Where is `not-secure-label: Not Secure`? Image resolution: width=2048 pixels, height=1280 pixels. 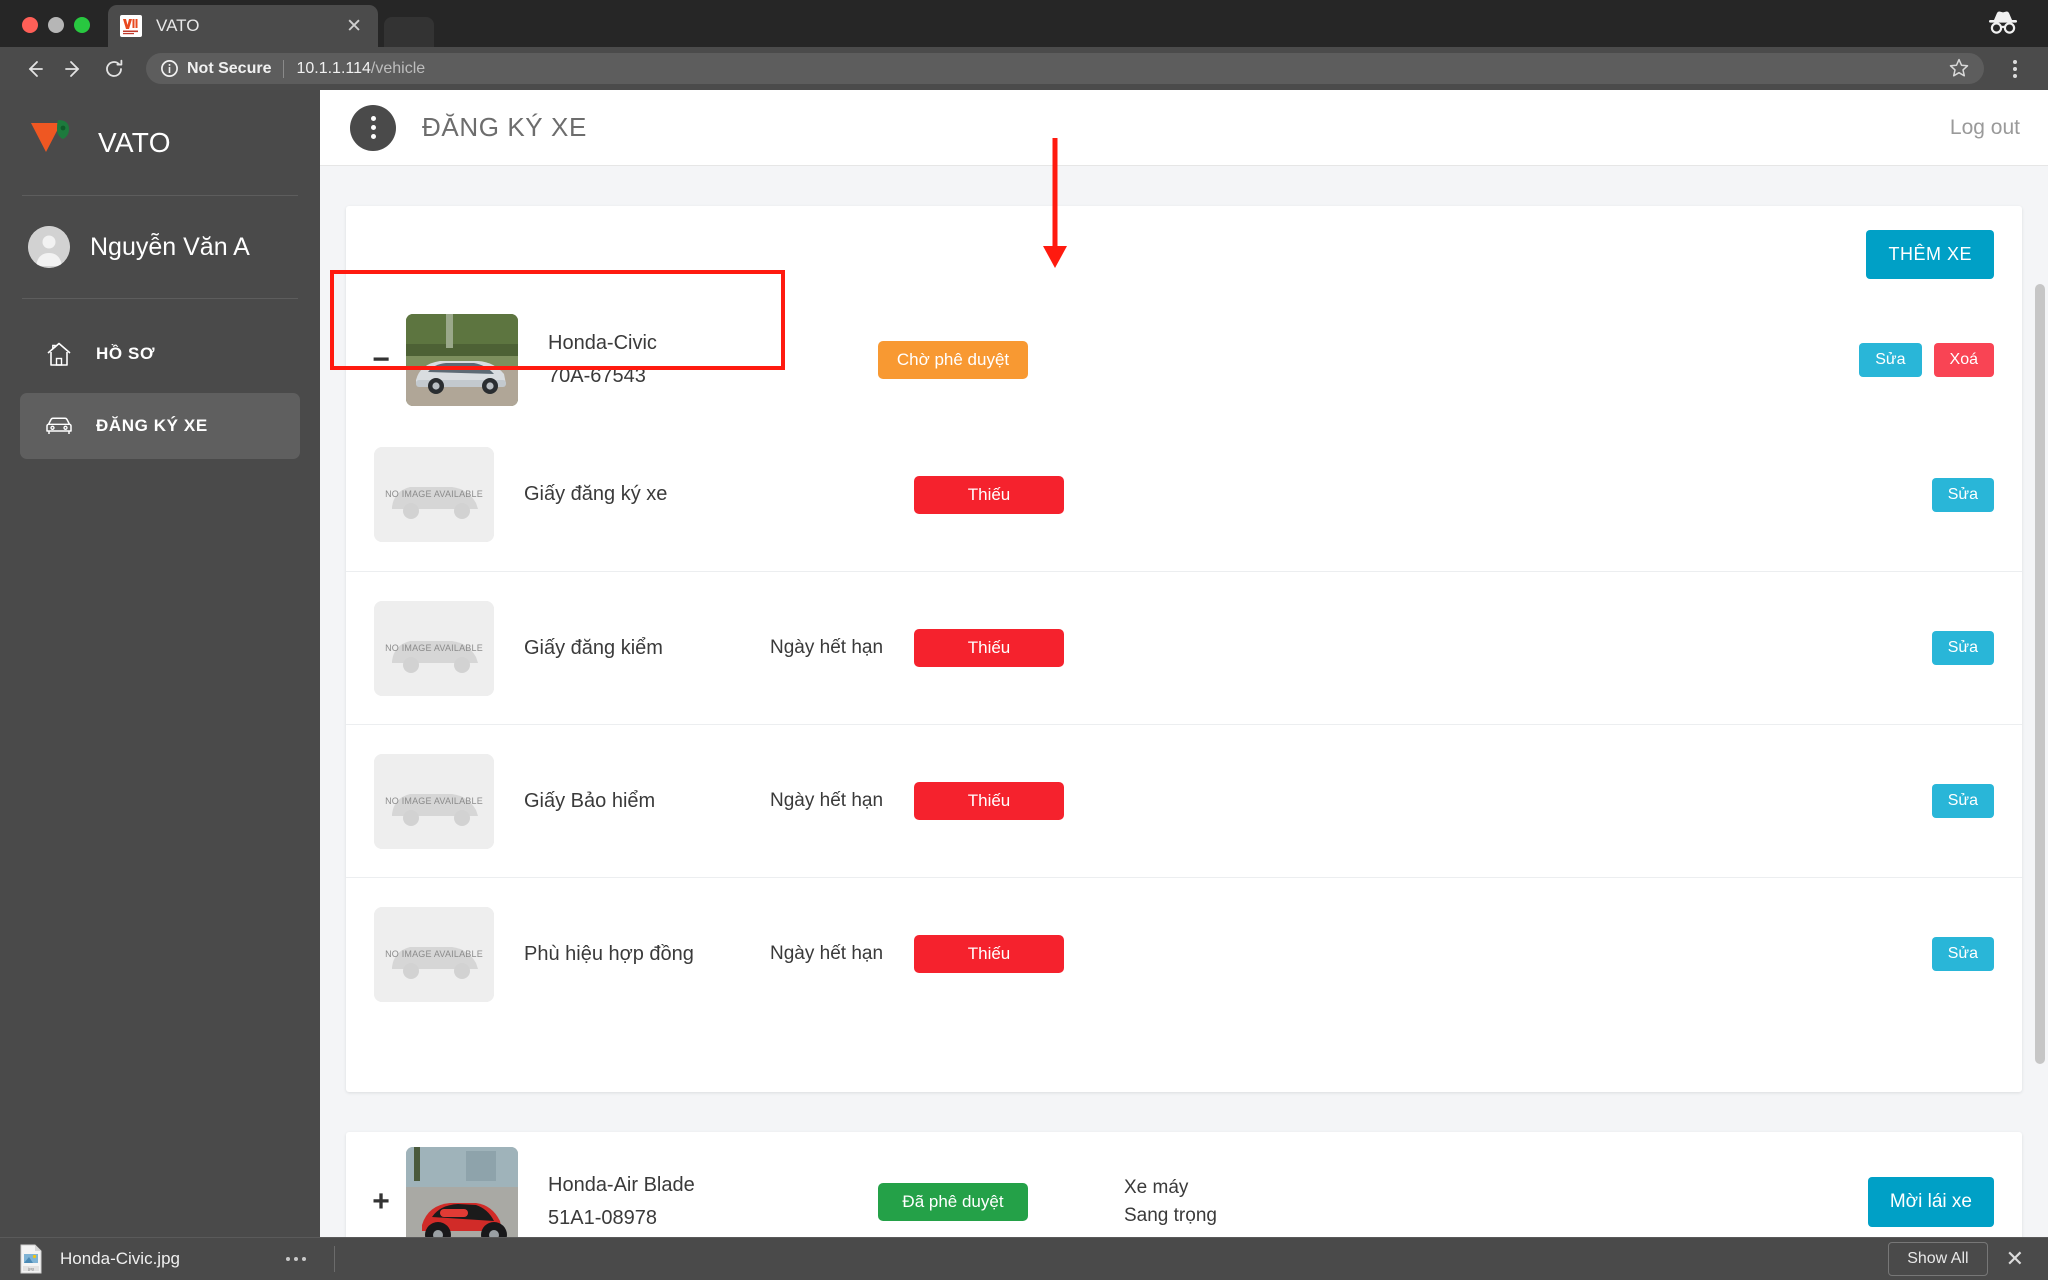
not-secure-label: Not Secure is located at coordinates (229, 68).